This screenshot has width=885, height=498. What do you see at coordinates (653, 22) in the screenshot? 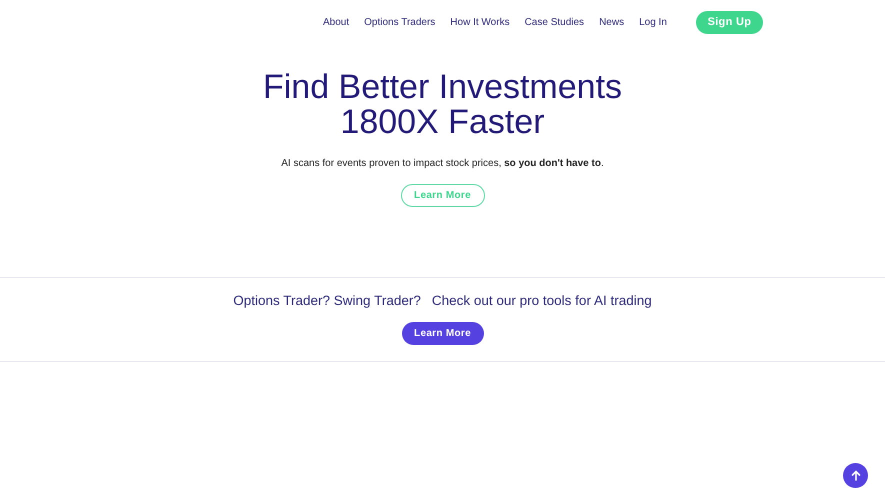
I see `nav-link: Log In` at bounding box center [653, 22].